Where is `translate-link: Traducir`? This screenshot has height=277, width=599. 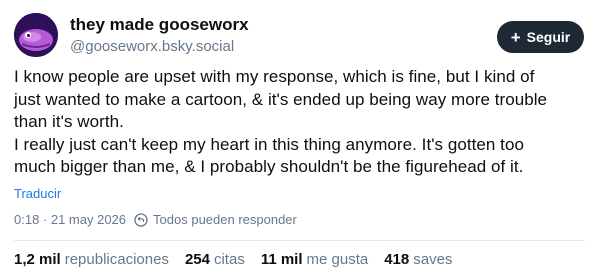
translate-link: Traducir is located at coordinates (37, 193).